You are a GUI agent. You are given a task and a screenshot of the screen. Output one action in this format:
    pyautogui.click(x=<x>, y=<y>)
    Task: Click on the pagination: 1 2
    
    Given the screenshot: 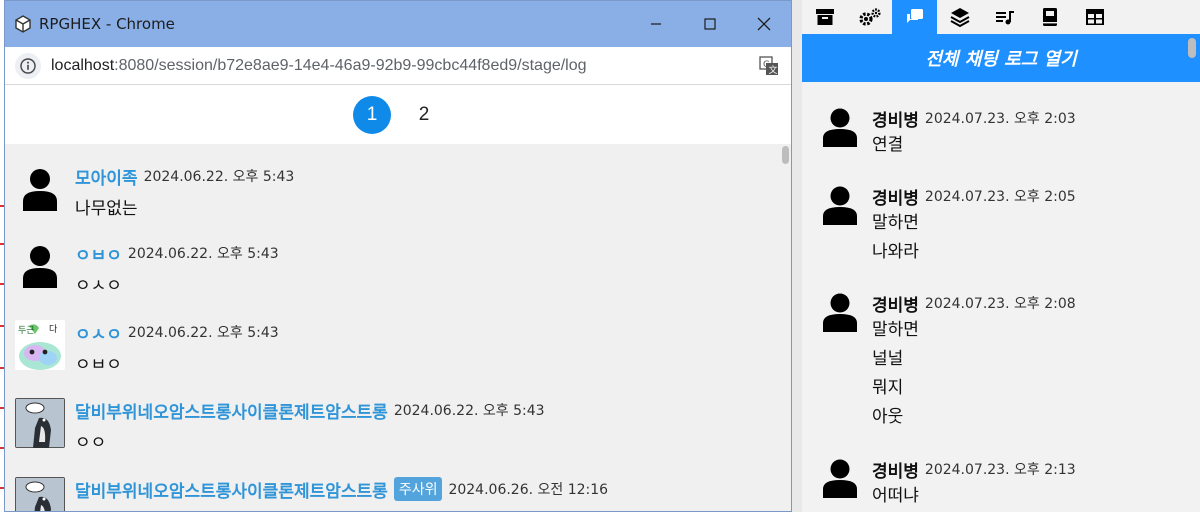 What is the action you would take?
    pyautogui.click(x=398, y=115)
    